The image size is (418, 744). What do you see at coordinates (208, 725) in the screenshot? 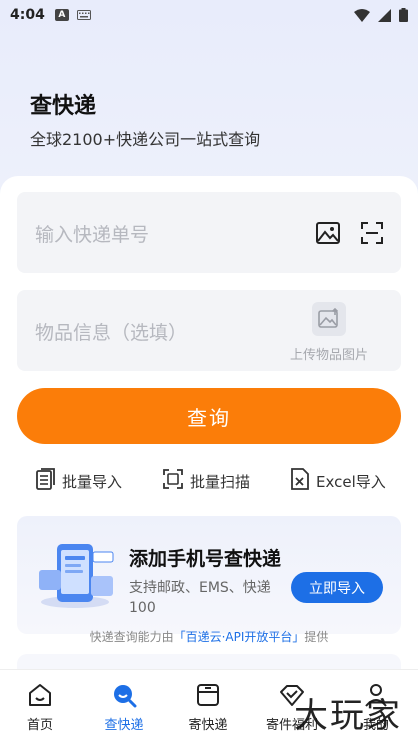
I see `nav-send-label: 寄快递` at bounding box center [208, 725].